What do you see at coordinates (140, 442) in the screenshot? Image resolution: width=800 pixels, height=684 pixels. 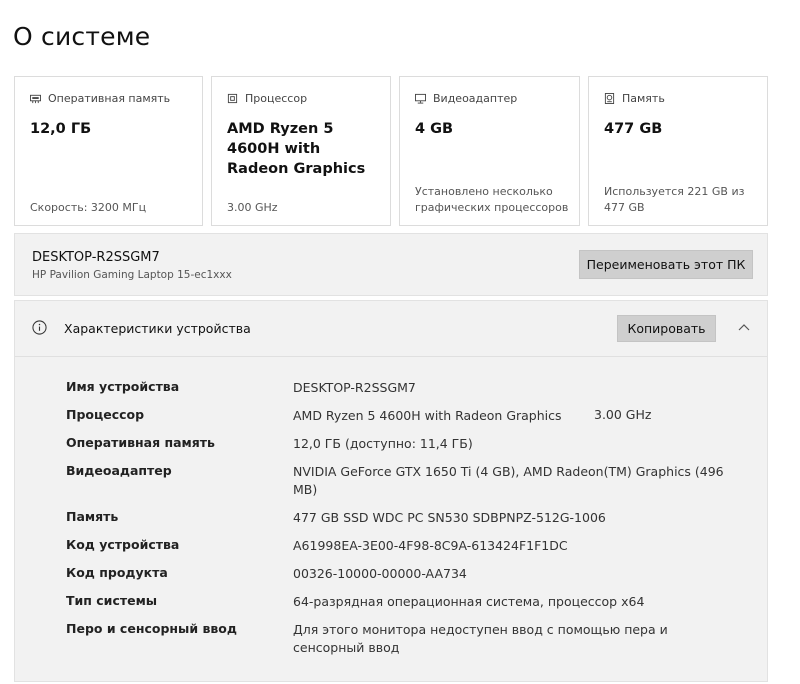 I see `spec-label: Оперативная память` at bounding box center [140, 442].